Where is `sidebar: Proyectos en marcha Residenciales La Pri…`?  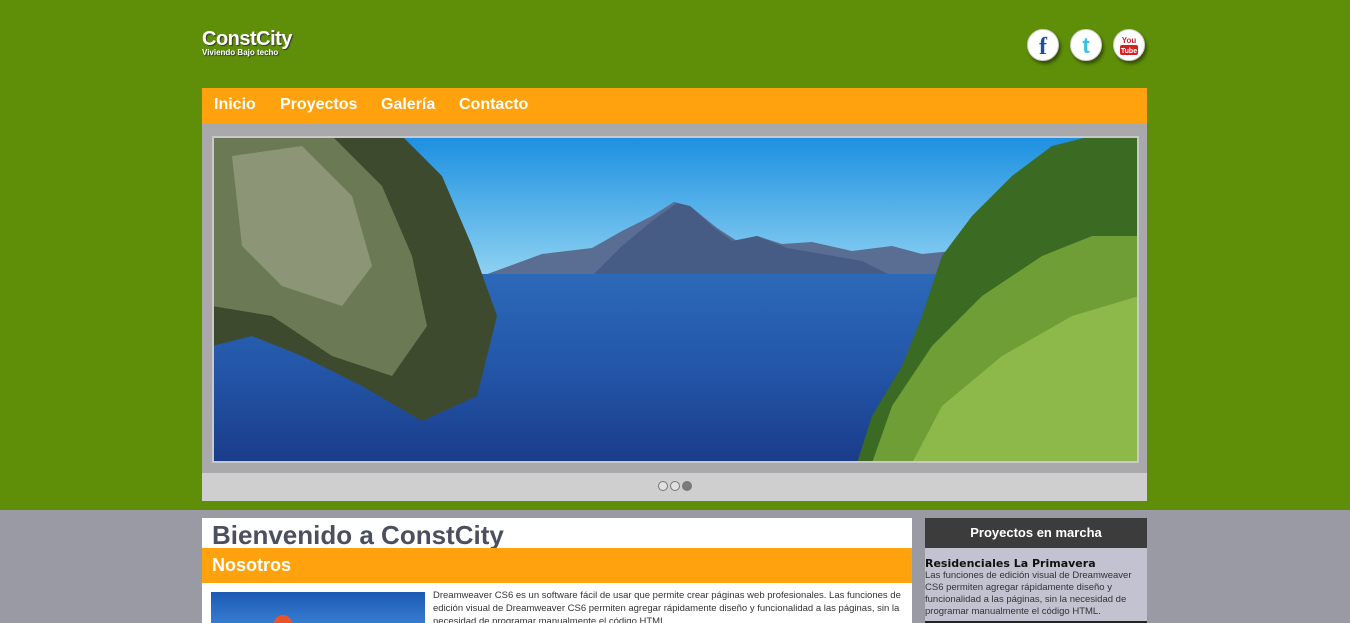
sidebar: Proyectos en marcha Residenciales La Pri… is located at coordinates (1036, 570).